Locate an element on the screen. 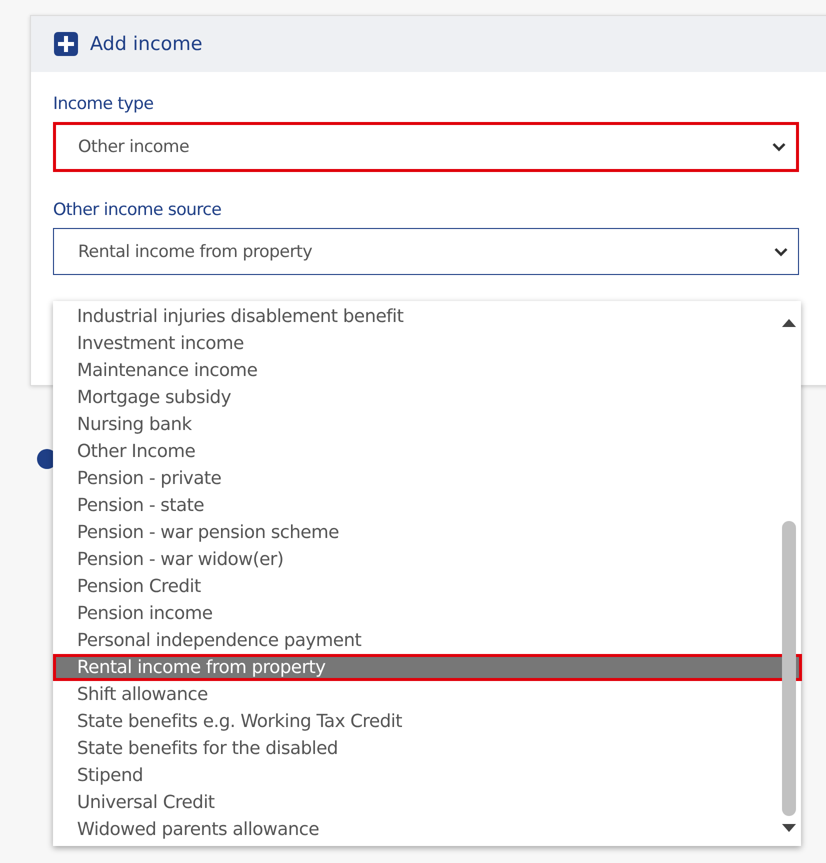 This screenshot has height=863, width=826. field-label: Other income source is located at coordinates (137, 210).